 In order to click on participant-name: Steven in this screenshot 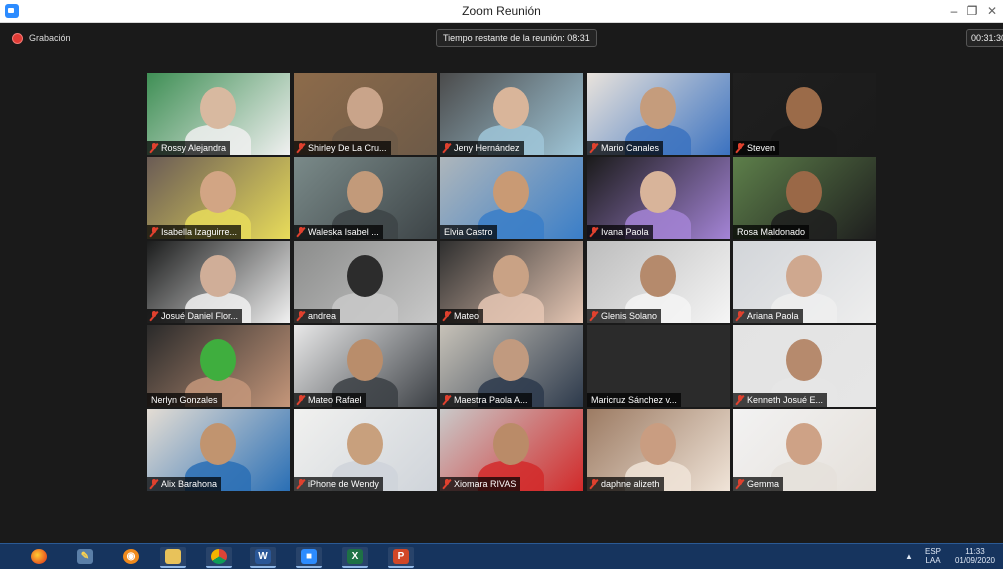, I will do `click(761, 148)`.